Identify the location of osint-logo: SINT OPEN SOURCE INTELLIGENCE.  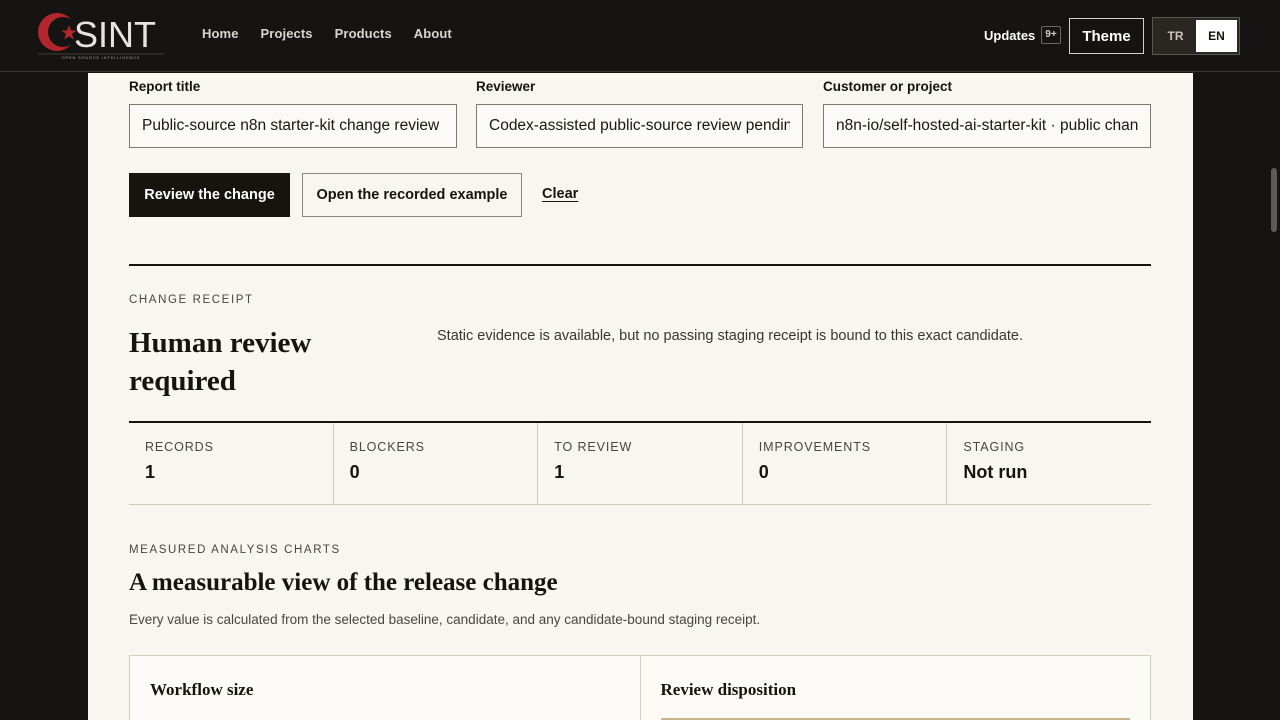
(102, 35).